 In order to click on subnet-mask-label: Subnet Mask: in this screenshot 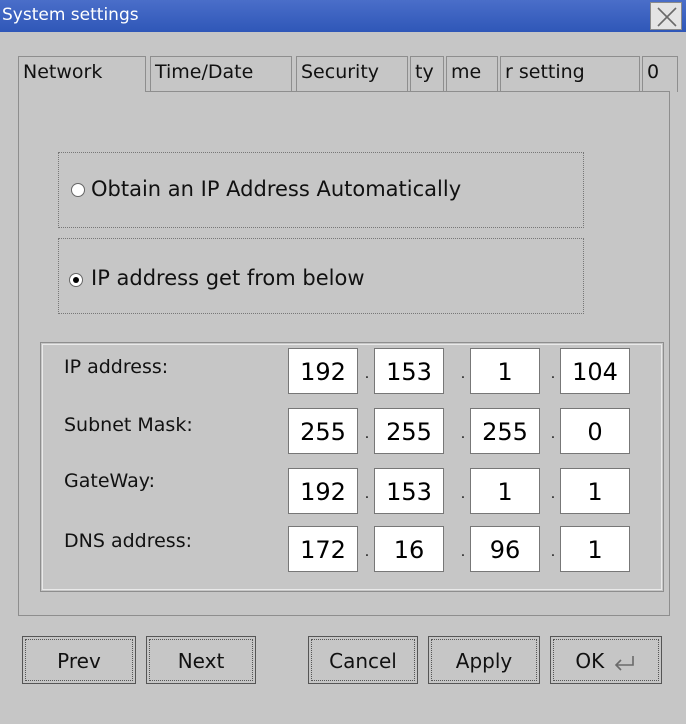, I will do `click(128, 425)`.